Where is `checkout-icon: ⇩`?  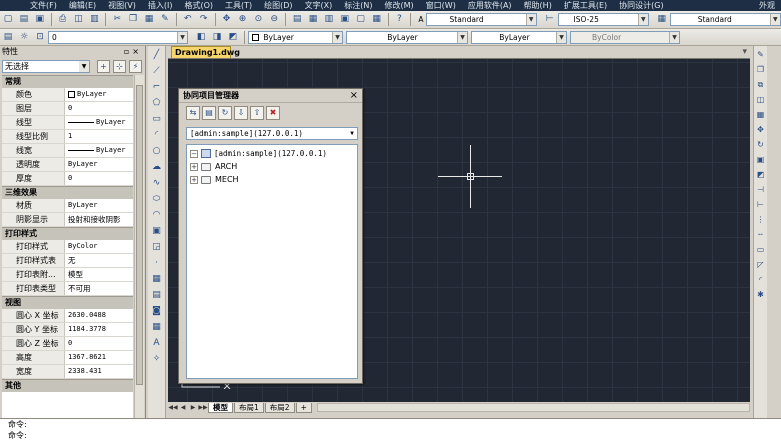
checkout-icon: ⇩ is located at coordinates (241, 113).